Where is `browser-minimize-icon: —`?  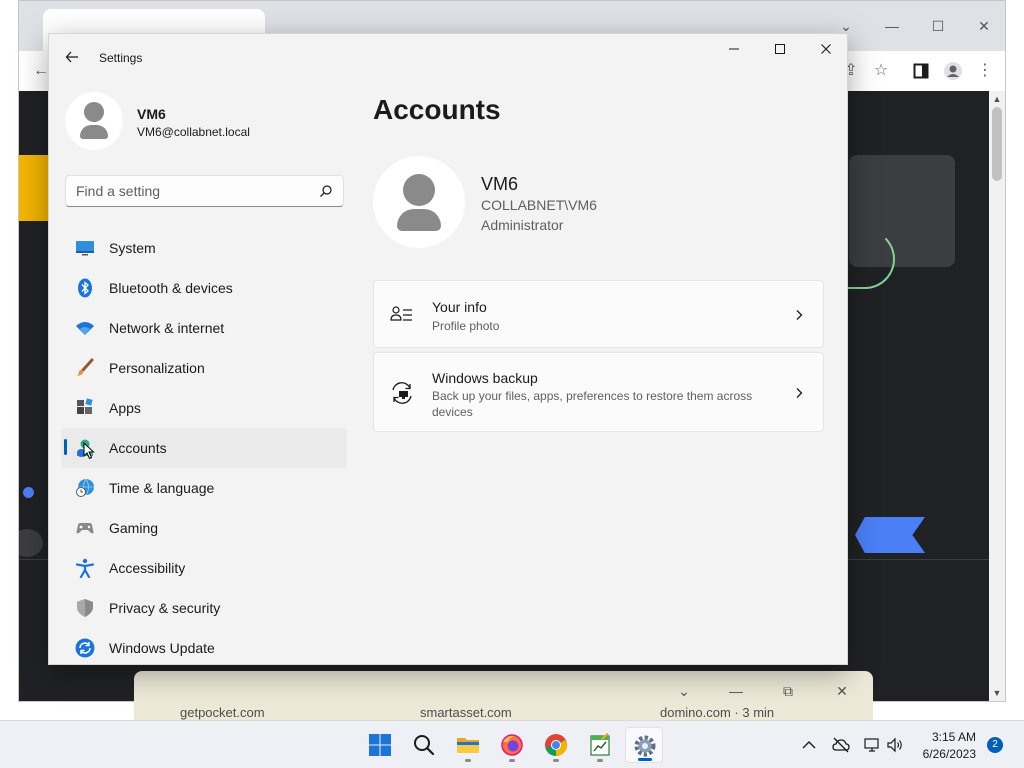 browser-minimize-icon: — is located at coordinates (892, 26).